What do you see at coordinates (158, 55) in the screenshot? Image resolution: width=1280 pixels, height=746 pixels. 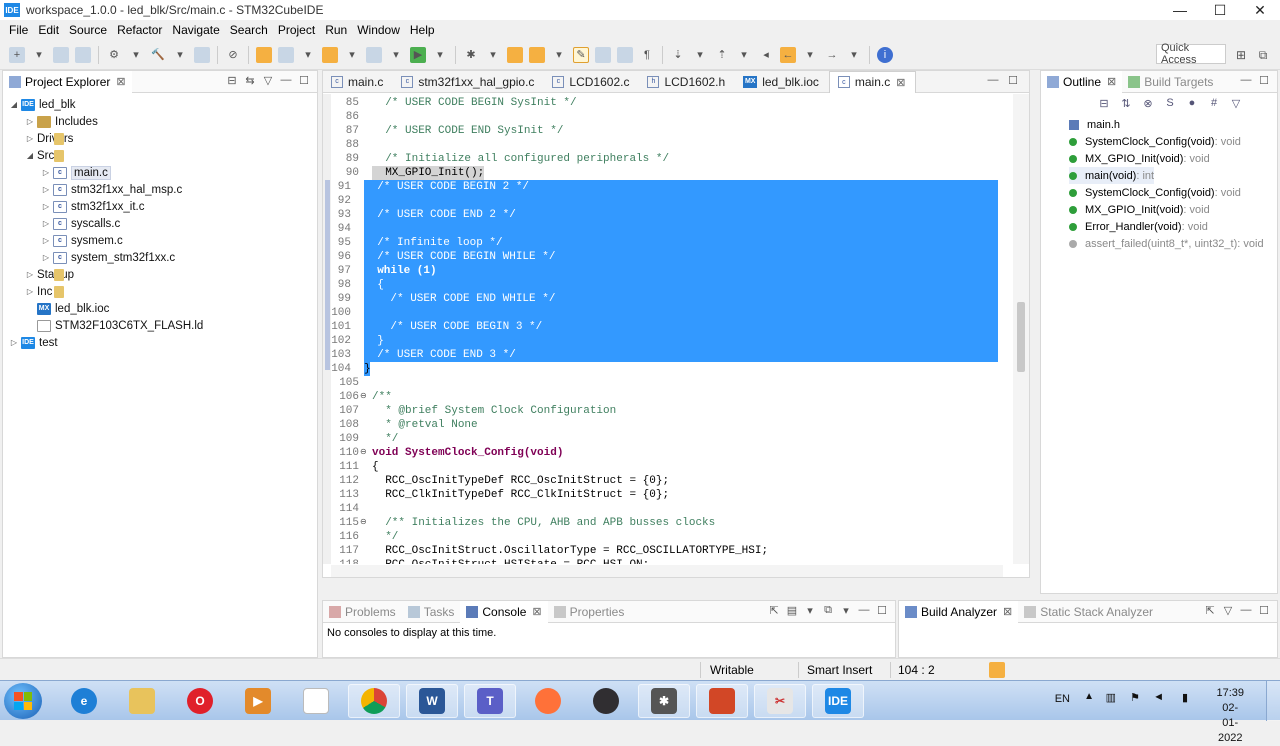 I see `build-hammer-icon: 🔨` at bounding box center [158, 55].